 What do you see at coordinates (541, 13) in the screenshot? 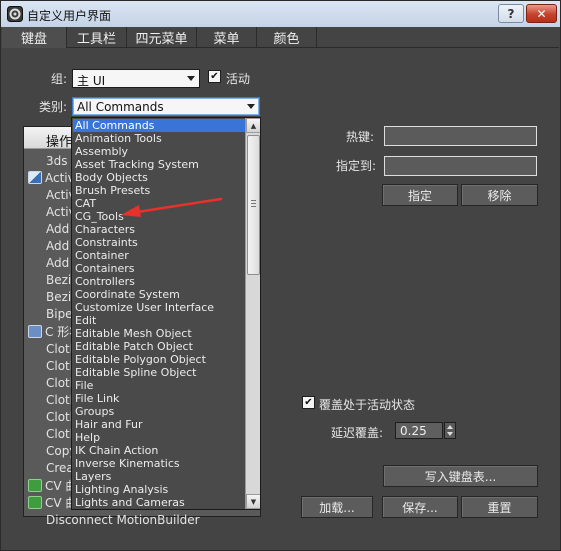
I see `close-button: ✕` at bounding box center [541, 13].